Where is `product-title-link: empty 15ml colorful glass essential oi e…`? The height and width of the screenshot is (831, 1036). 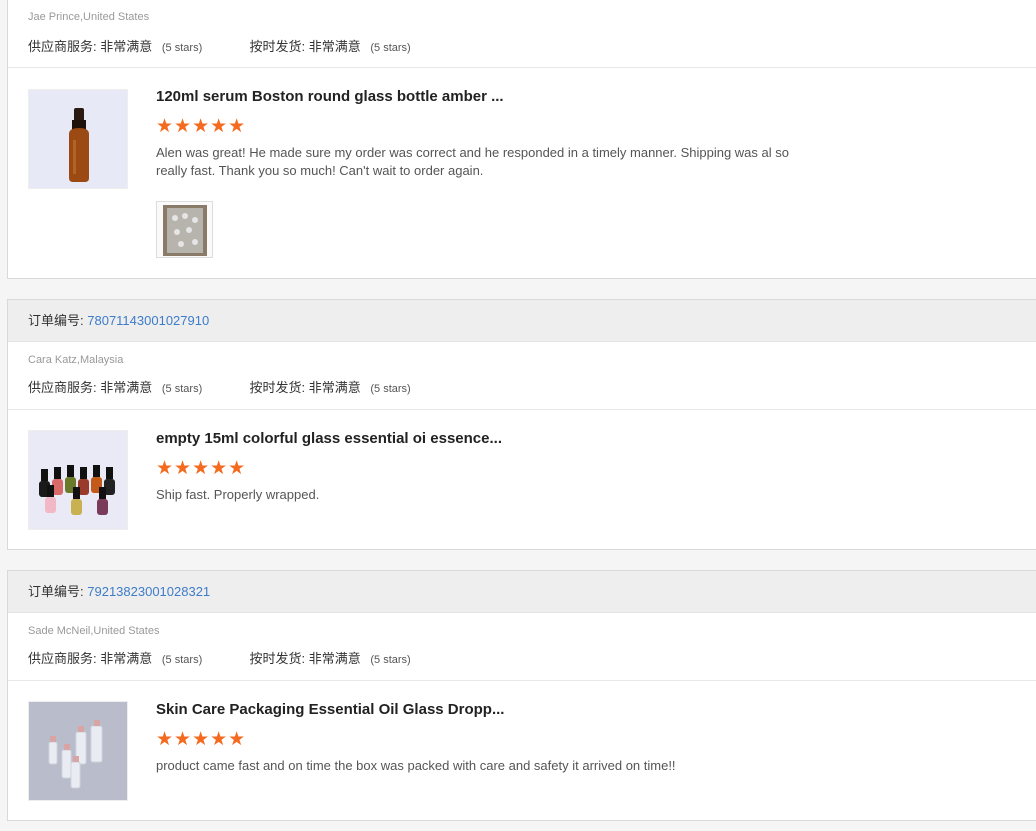 product-title-link: empty 15ml colorful glass essential oi e… is located at coordinates (329, 438).